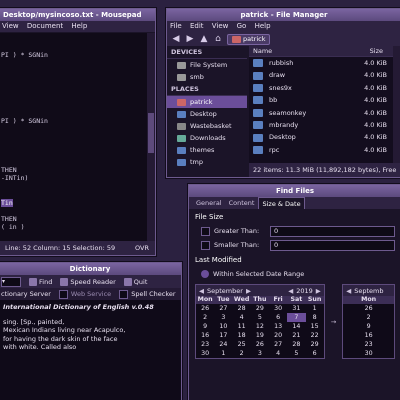  Describe the element at coordinates (296, 308) in the screenshot. I see `calendar-day: 31` at that location.